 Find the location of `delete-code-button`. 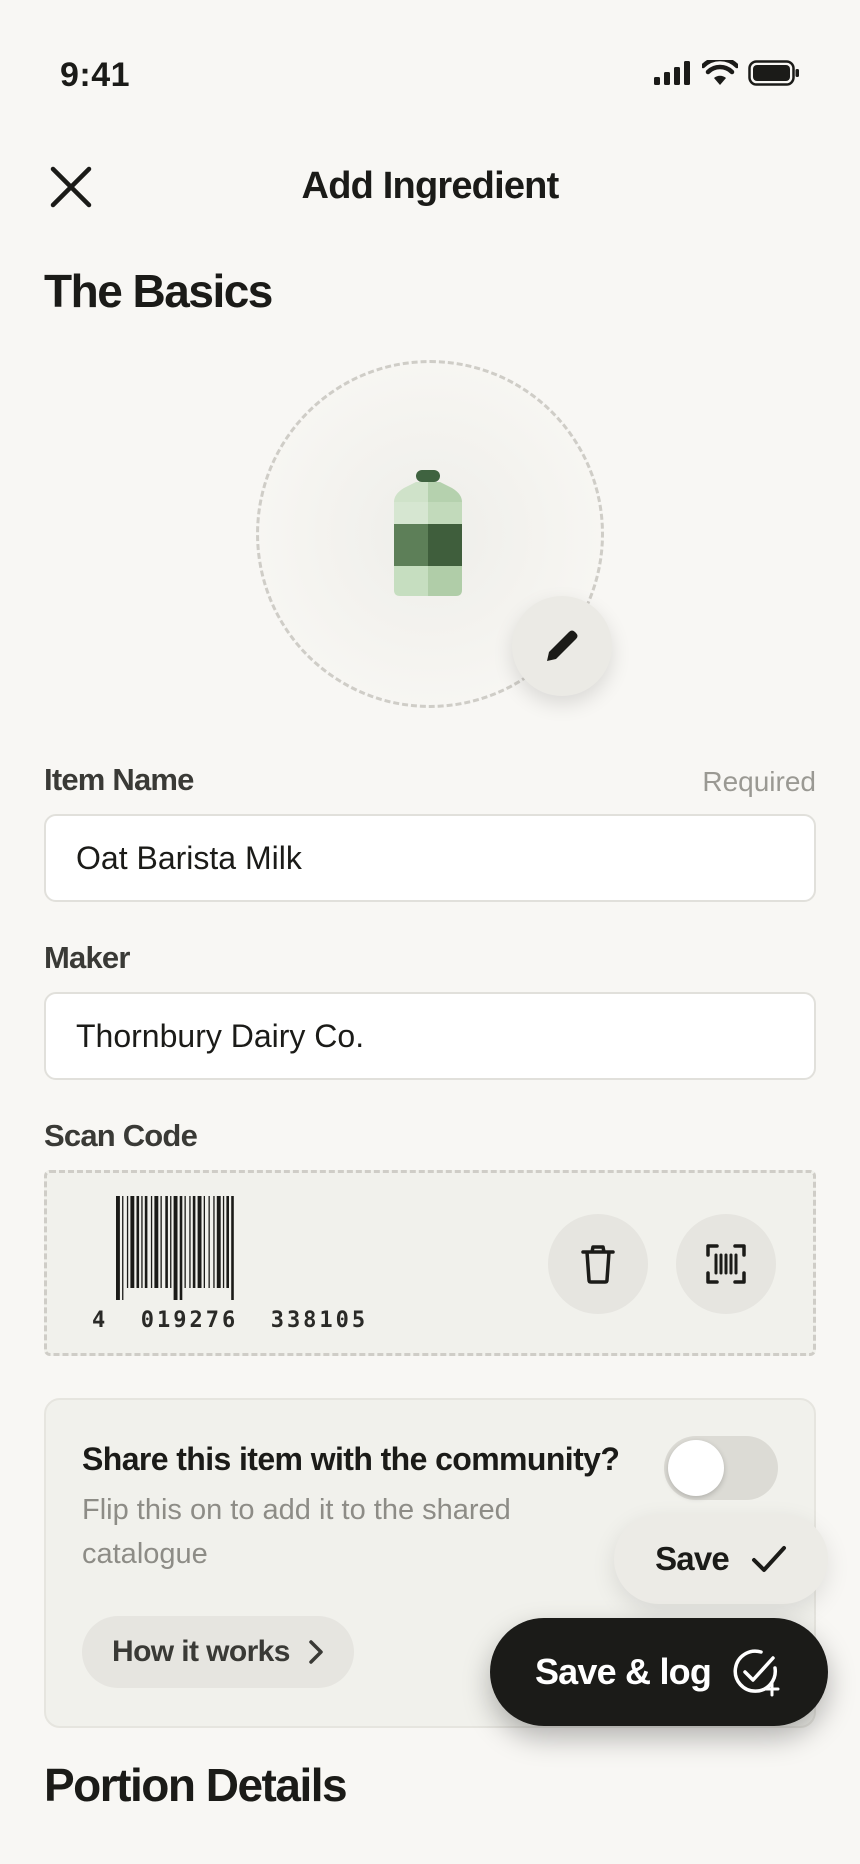

delete-code-button is located at coordinates (598, 1264).